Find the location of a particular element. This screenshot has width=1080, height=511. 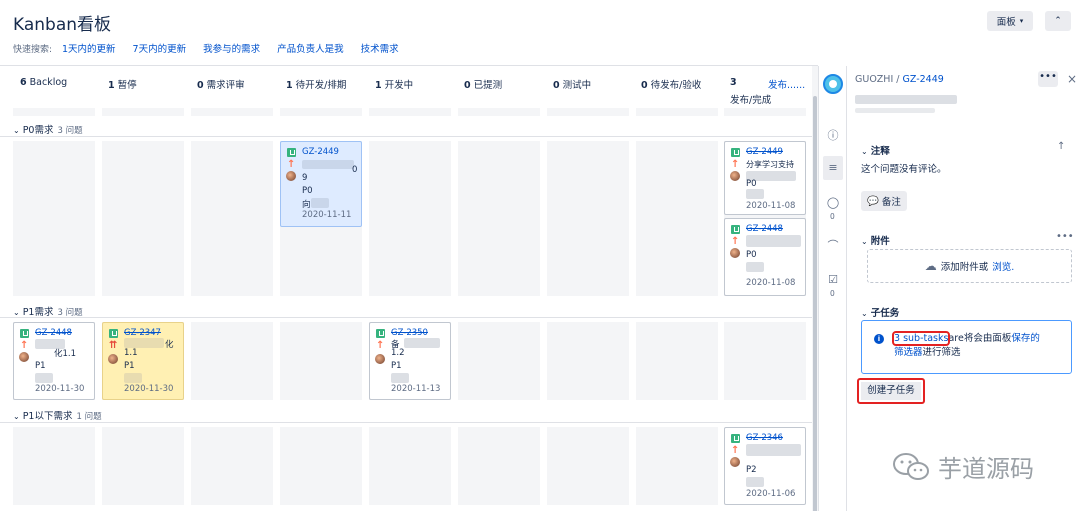

comment-count-badge: 0 is located at coordinates (832, 216).